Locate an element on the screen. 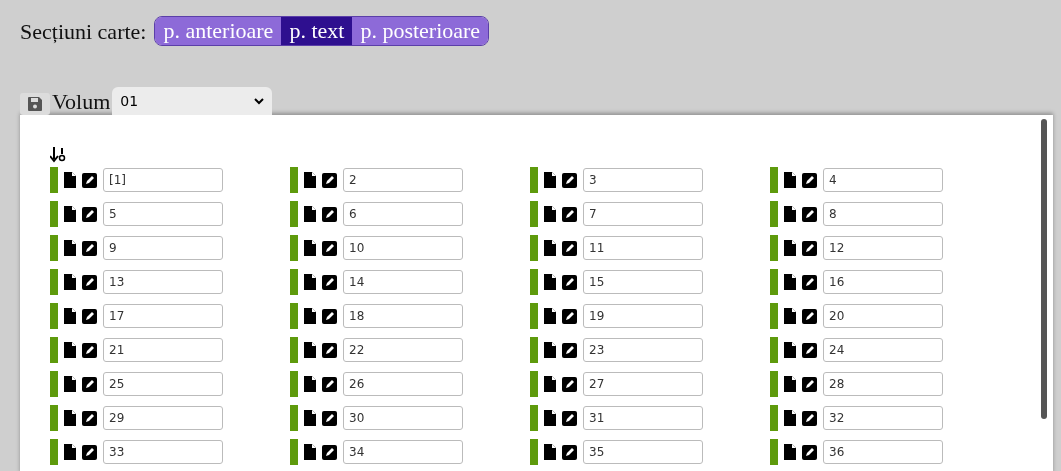 The image size is (1061, 471). page-input: 11 is located at coordinates (643, 248).